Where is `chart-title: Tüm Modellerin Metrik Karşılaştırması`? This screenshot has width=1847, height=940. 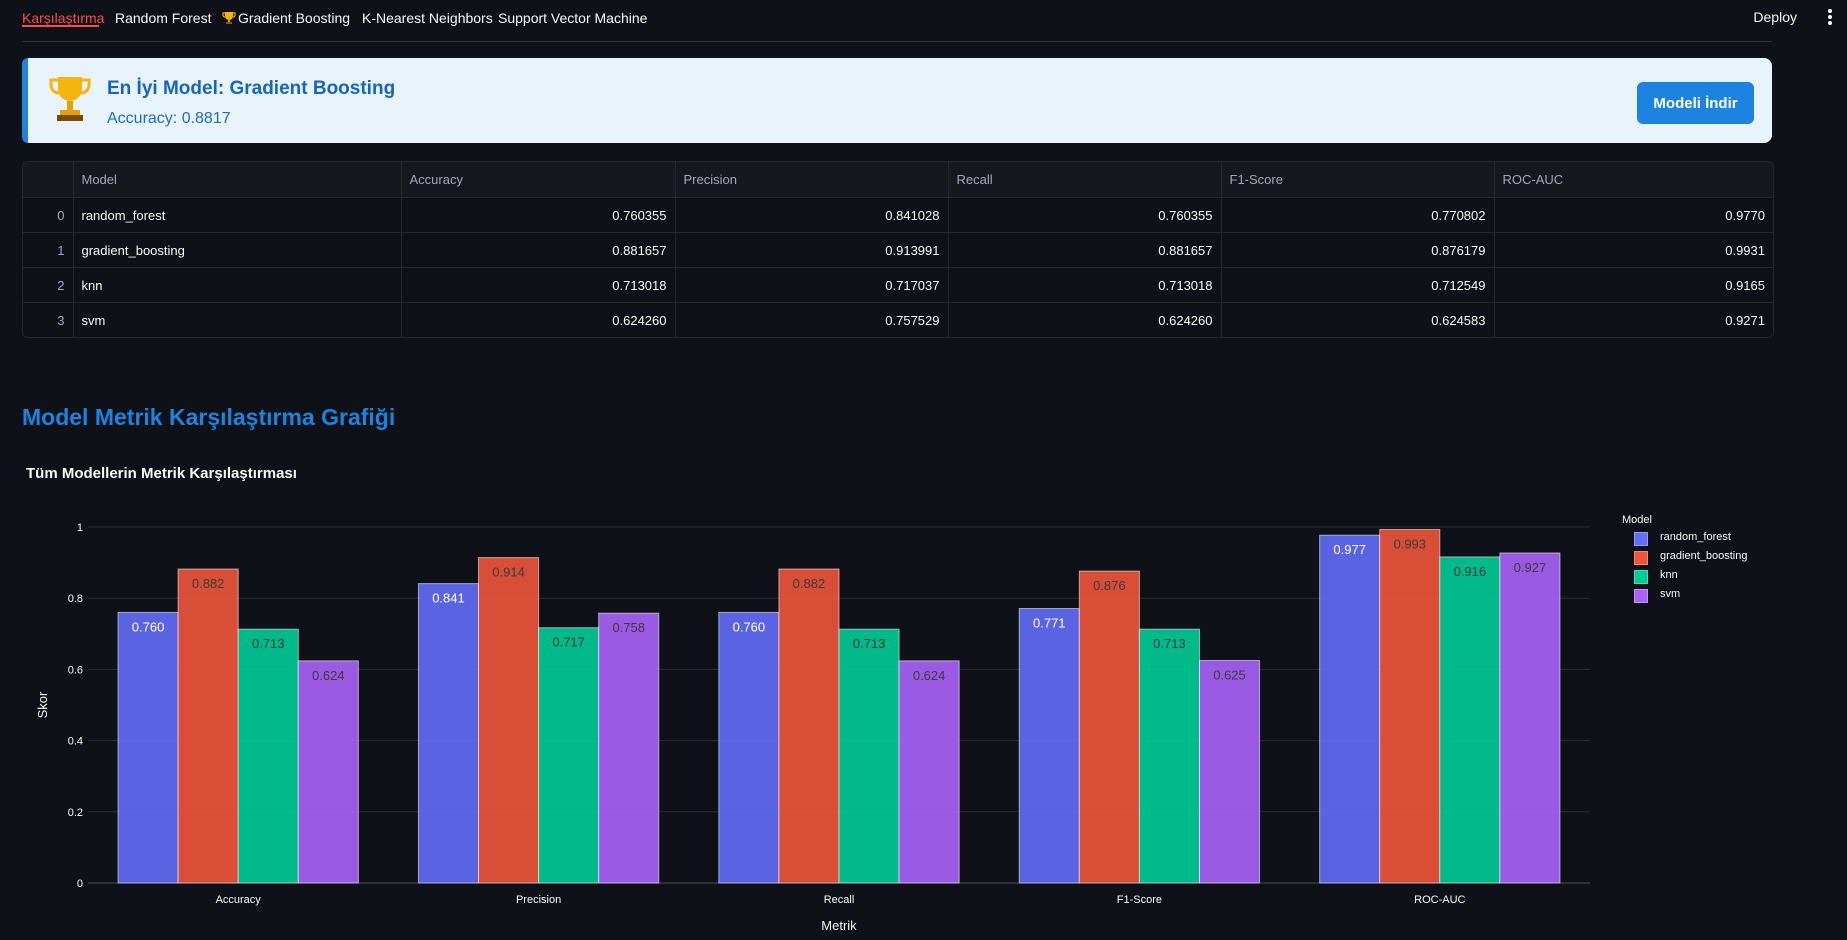
chart-title: Tüm Modellerin Metrik Karşılaştırması is located at coordinates (161, 473).